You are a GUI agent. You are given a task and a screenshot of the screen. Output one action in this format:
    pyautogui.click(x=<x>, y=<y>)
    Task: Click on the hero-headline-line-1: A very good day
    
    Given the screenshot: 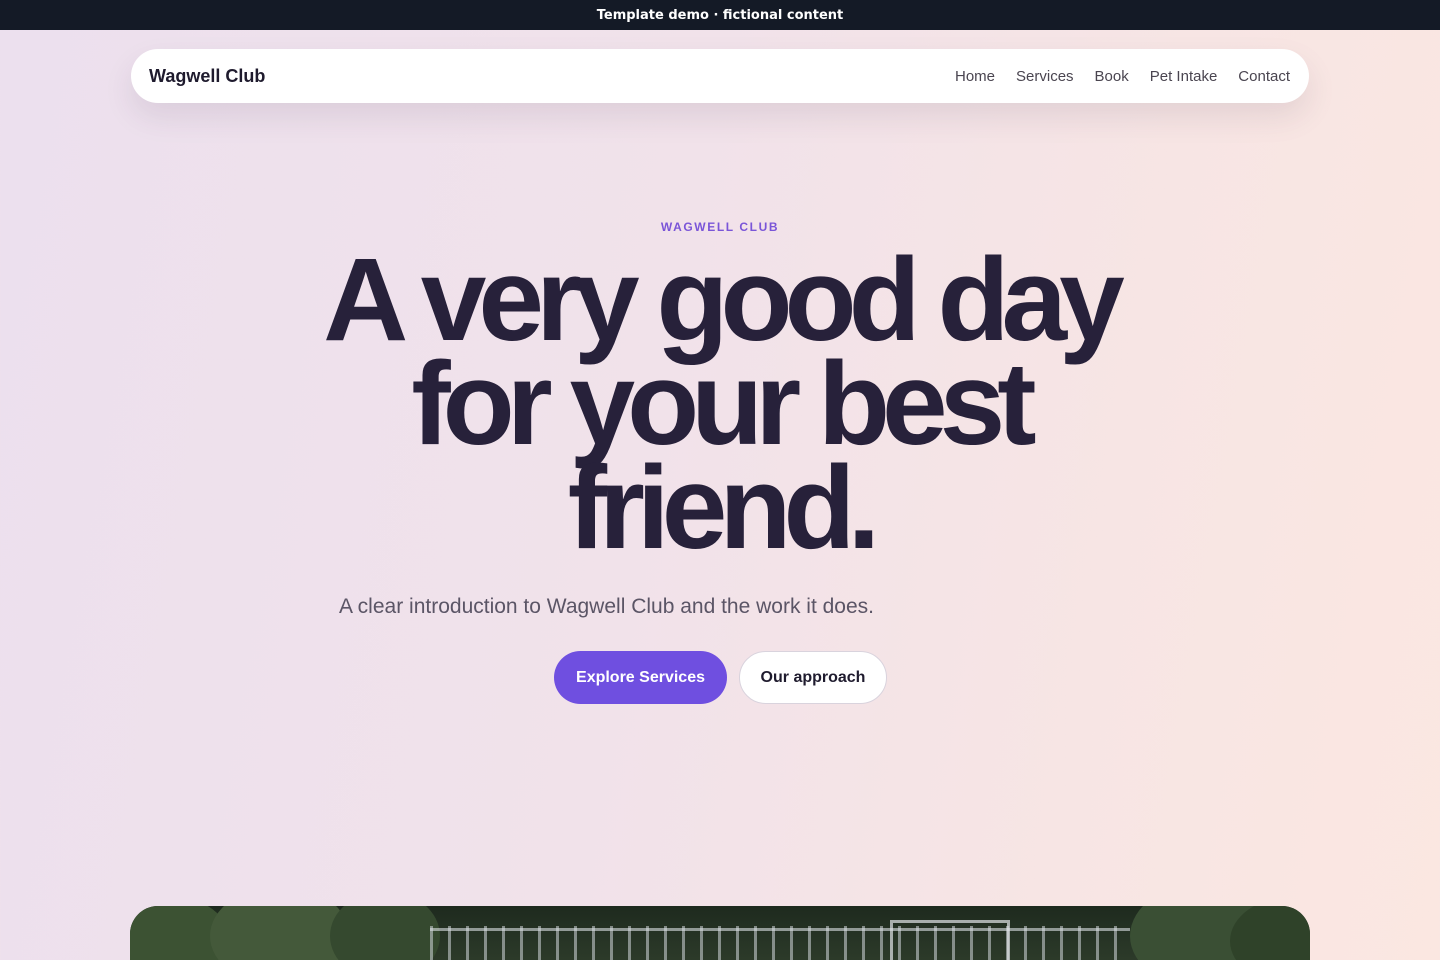 What is the action you would take?
    pyautogui.click(x=724, y=300)
    